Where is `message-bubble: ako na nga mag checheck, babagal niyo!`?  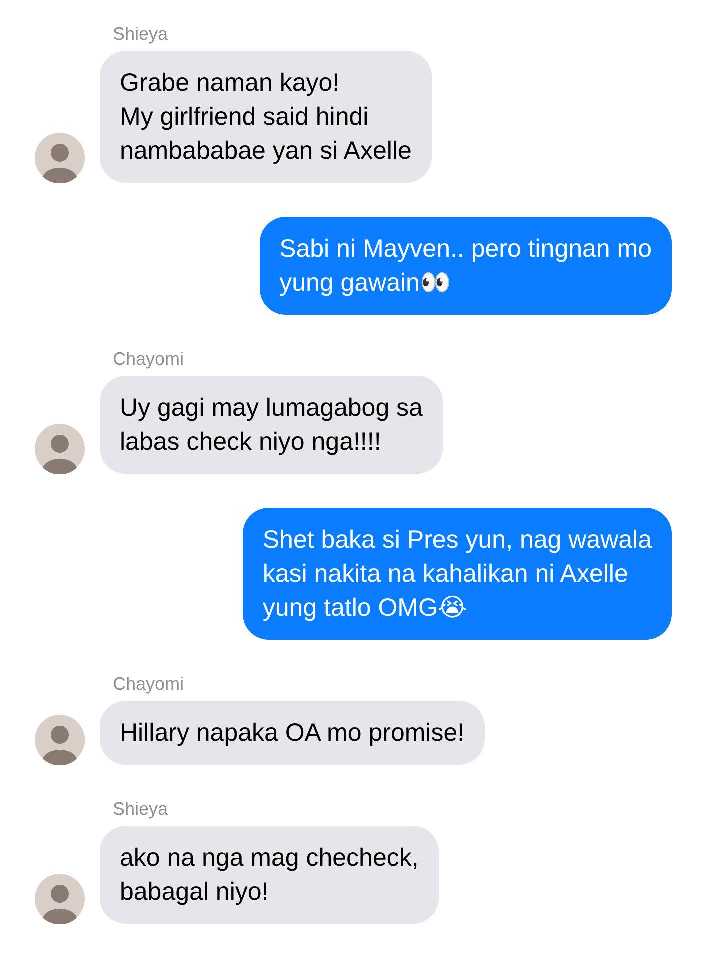 message-bubble: ako na nga mag checheck, babagal niyo! is located at coordinates (269, 875).